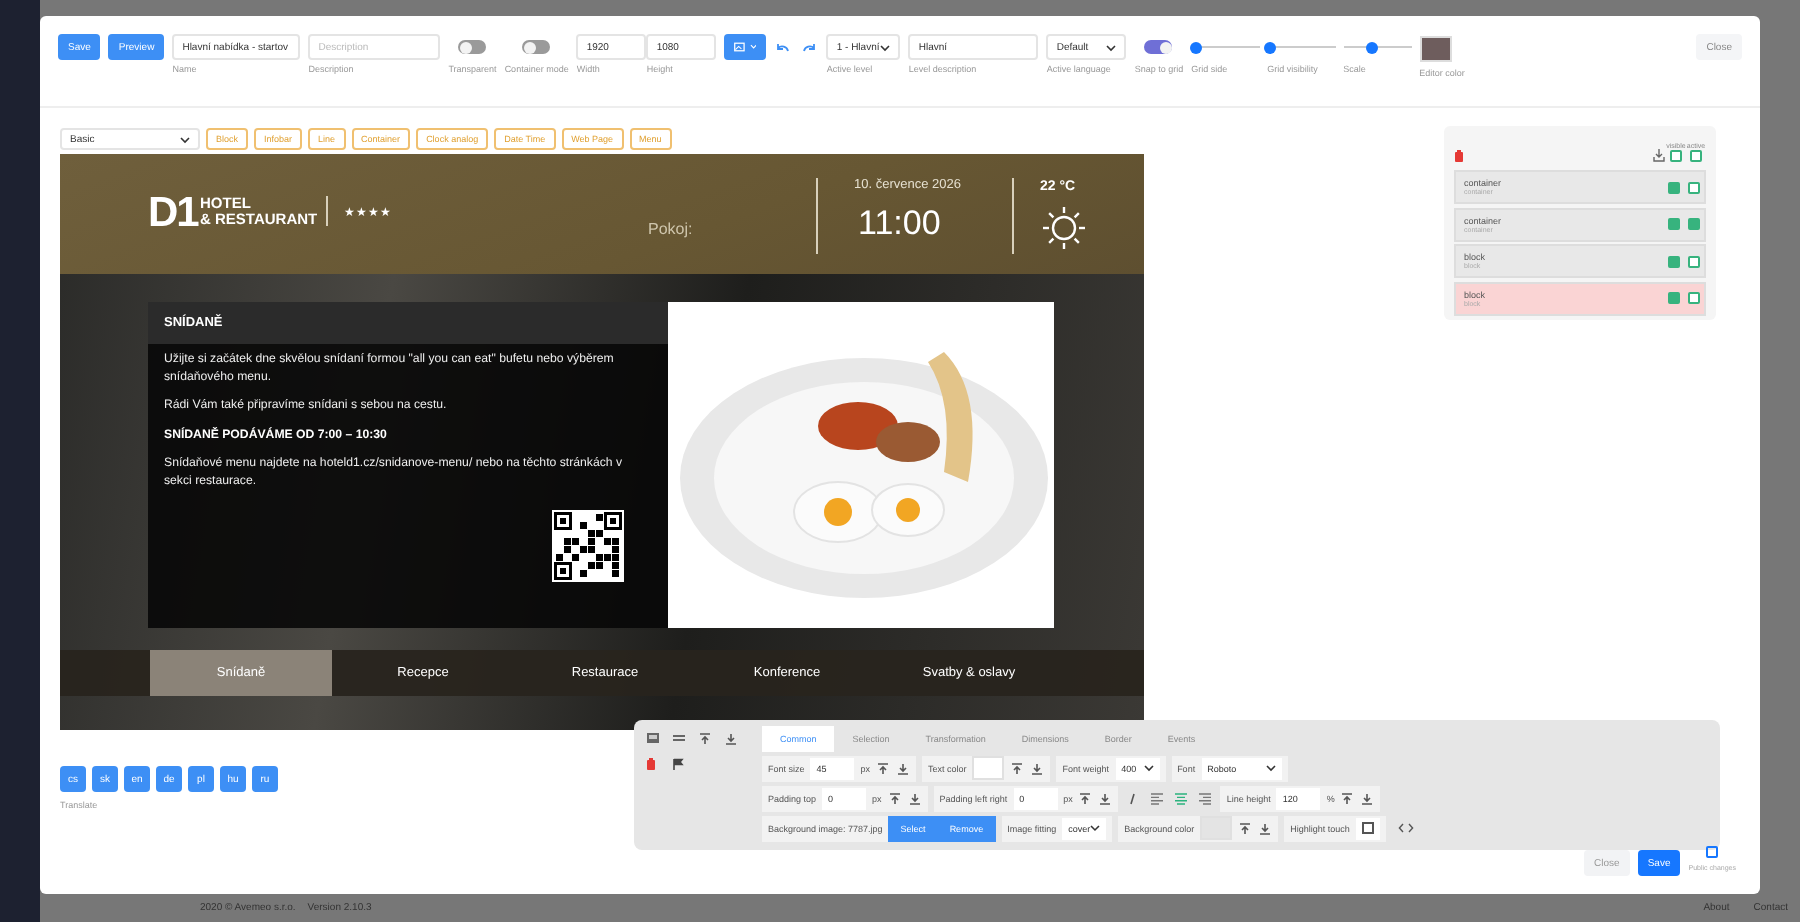 Image resolution: width=1800 pixels, height=922 pixels. Describe the element at coordinates (1064, 228) in the screenshot. I see `sun-icon` at that location.